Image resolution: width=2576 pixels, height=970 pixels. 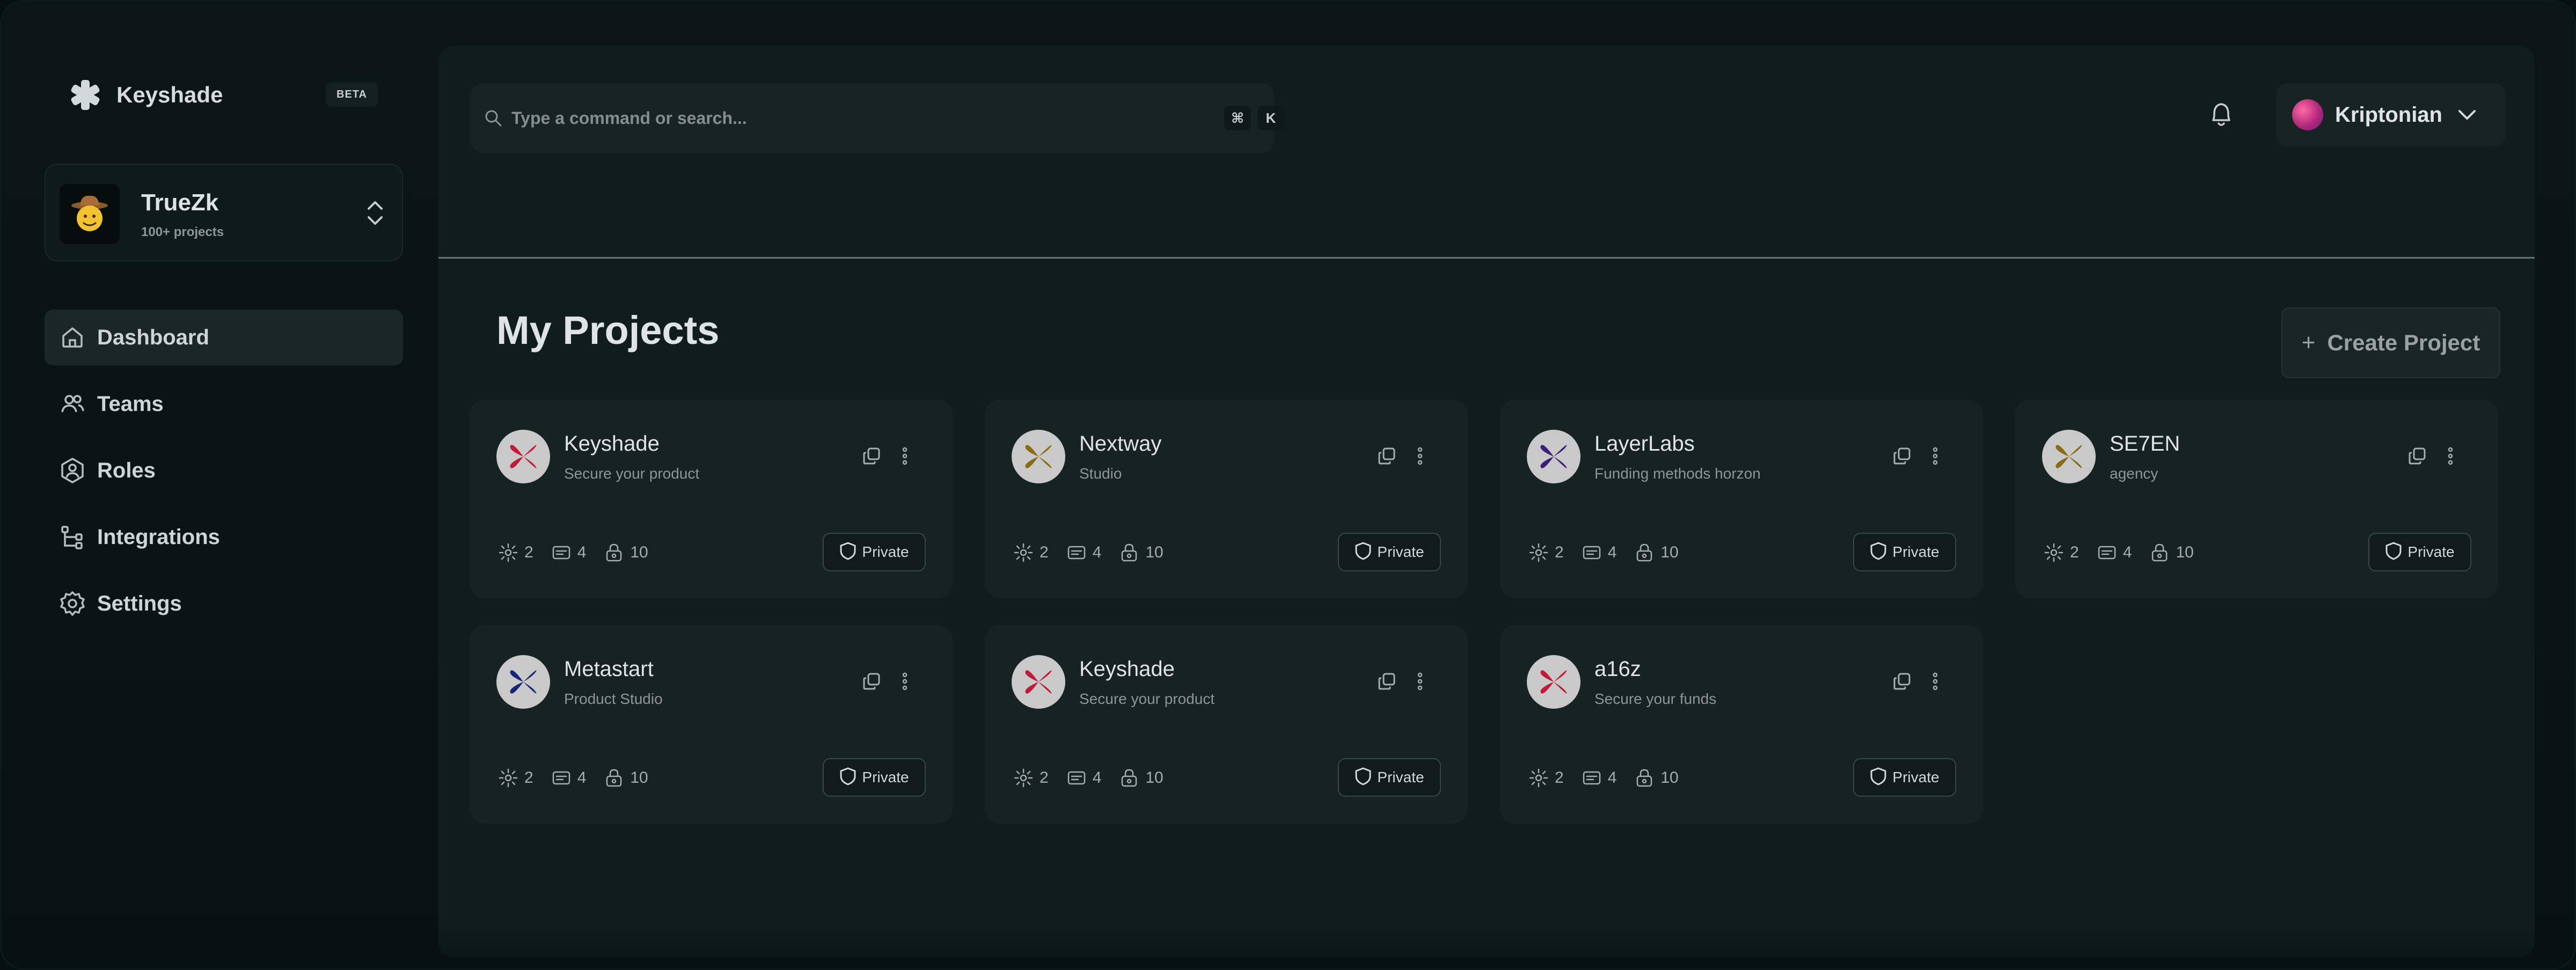 What do you see at coordinates (2145, 443) in the screenshot?
I see `project-name: SE7EN` at bounding box center [2145, 443].